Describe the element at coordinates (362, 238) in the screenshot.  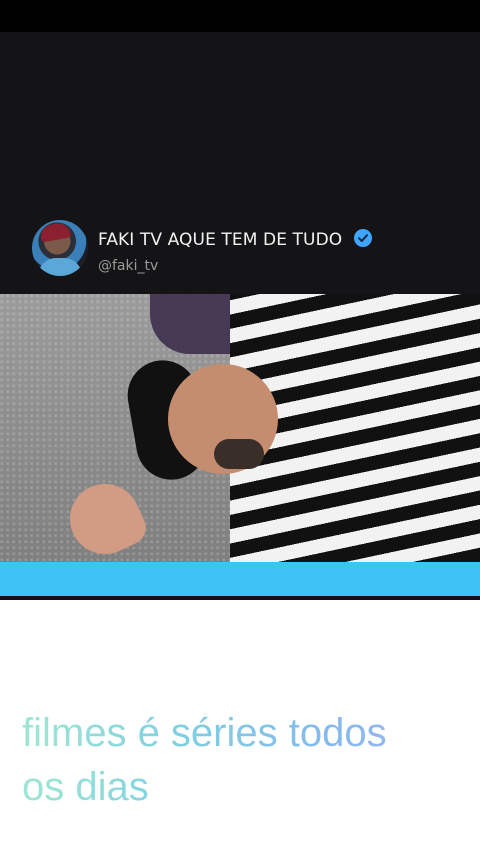
I see `verified-badge-icon` at that location.